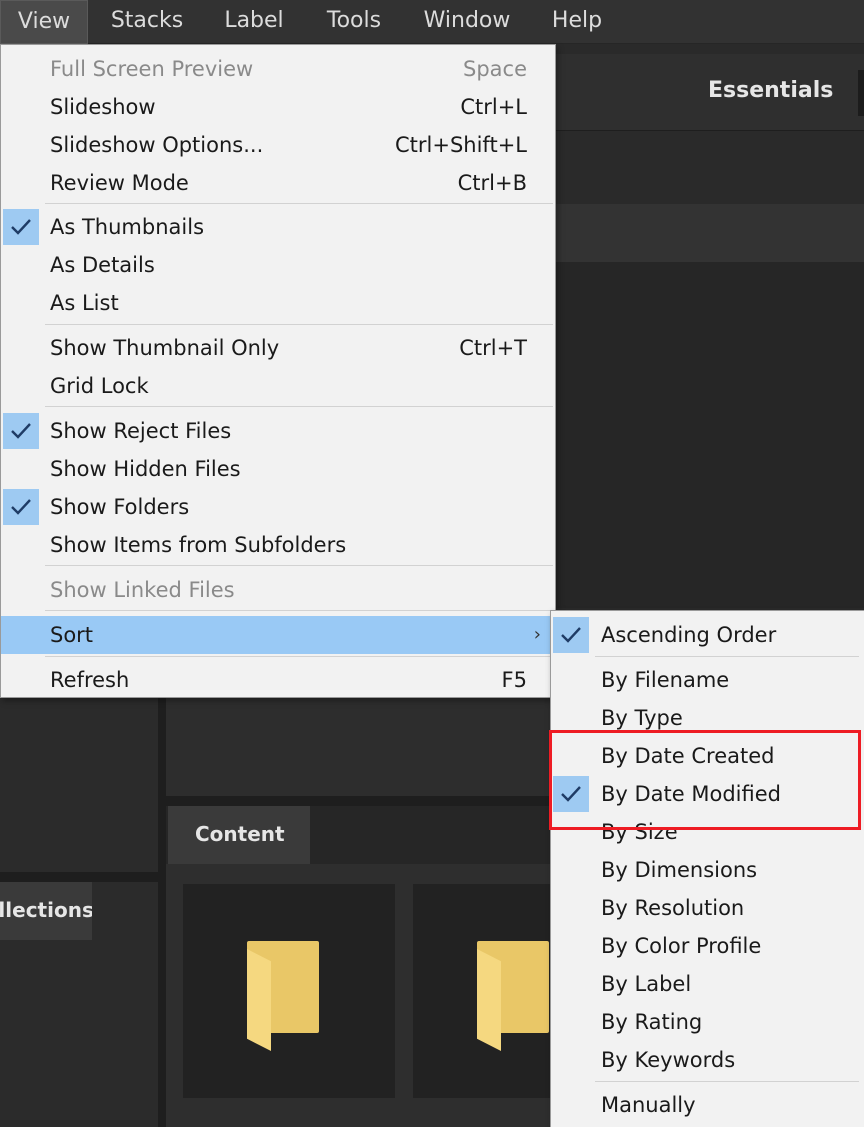 This screenshot has height=1127, width=864. I want to click on menu-item-show-folders: Show Folders, so click(278, 507).